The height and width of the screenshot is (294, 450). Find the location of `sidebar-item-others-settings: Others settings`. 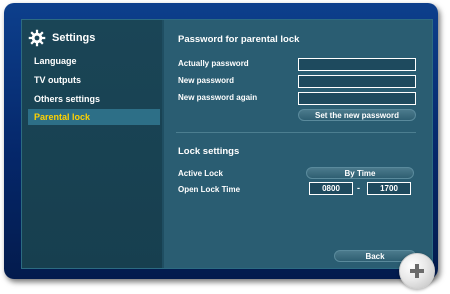

sidebar-item-others-settings: Others settings is located at coordinates (94, 99).